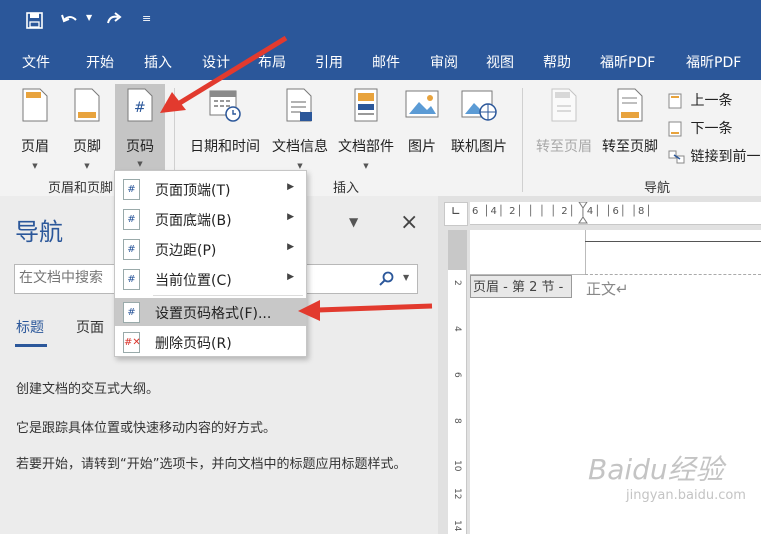 The image size is (761, 534). I want to click on menu-item-page-margins: # 页边距(P) ▶, so click(210, 249).